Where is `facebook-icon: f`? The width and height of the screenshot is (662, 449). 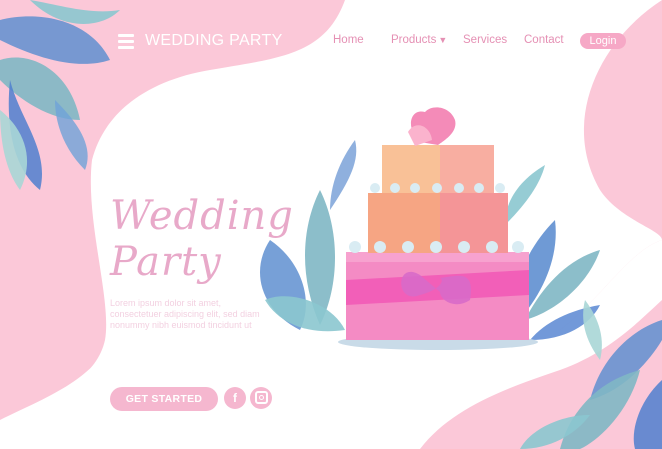
facebook-icon: f is located at coordinates (235, 398).